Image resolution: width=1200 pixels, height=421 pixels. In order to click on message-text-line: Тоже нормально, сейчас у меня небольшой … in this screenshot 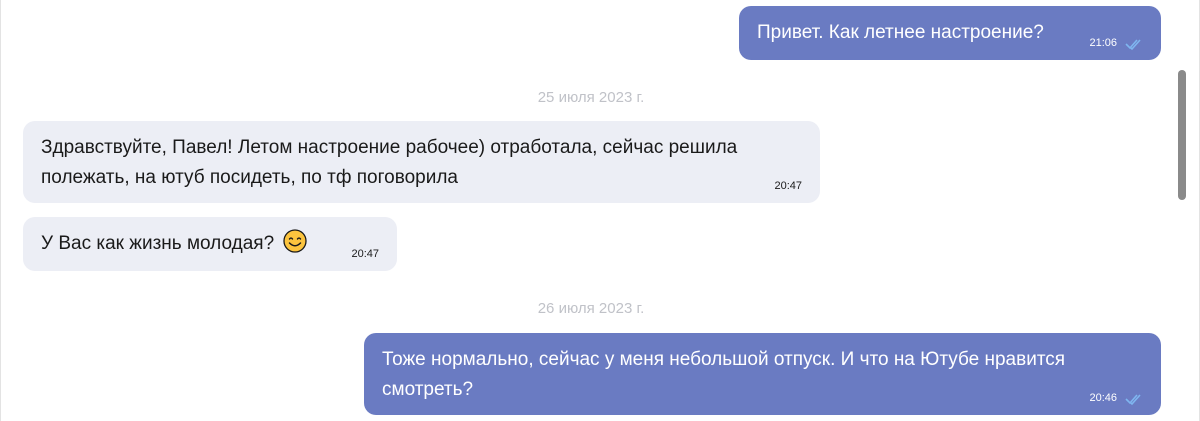, I will do `click(724, 359)`.